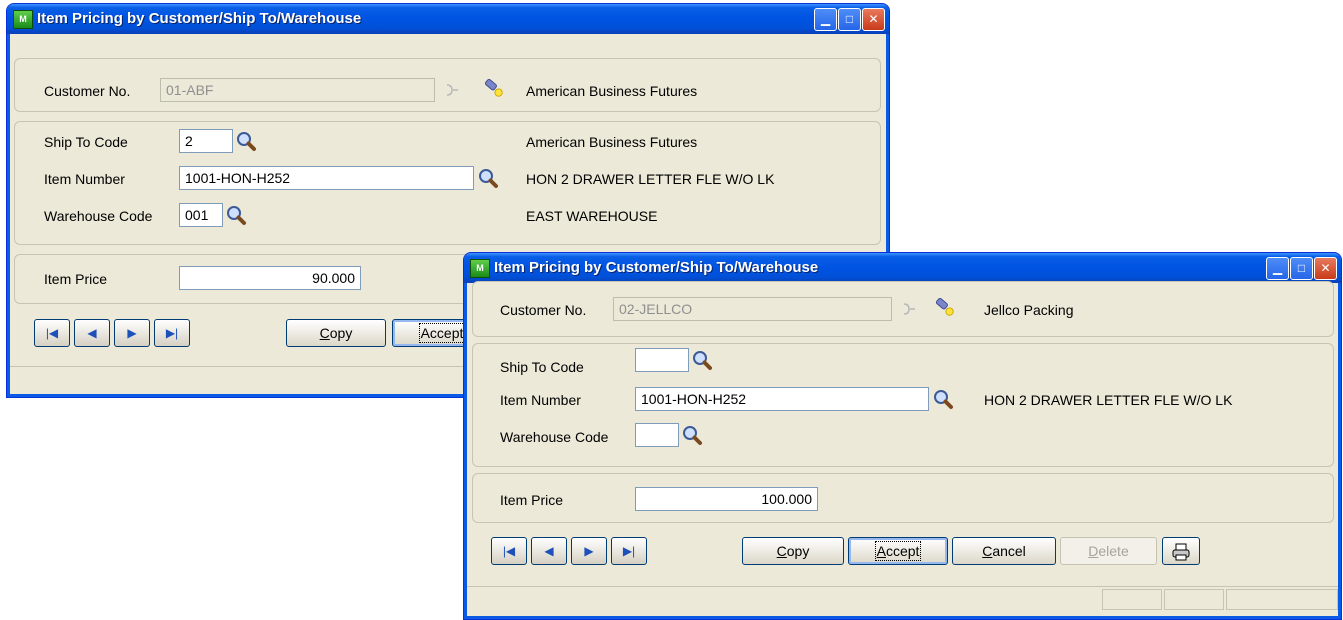 The image size is (1343, 620). What do you see at coordinates (881, 551) in the screenshot?
I see `accept-accelerator: A` at bounding box center [881, 551].